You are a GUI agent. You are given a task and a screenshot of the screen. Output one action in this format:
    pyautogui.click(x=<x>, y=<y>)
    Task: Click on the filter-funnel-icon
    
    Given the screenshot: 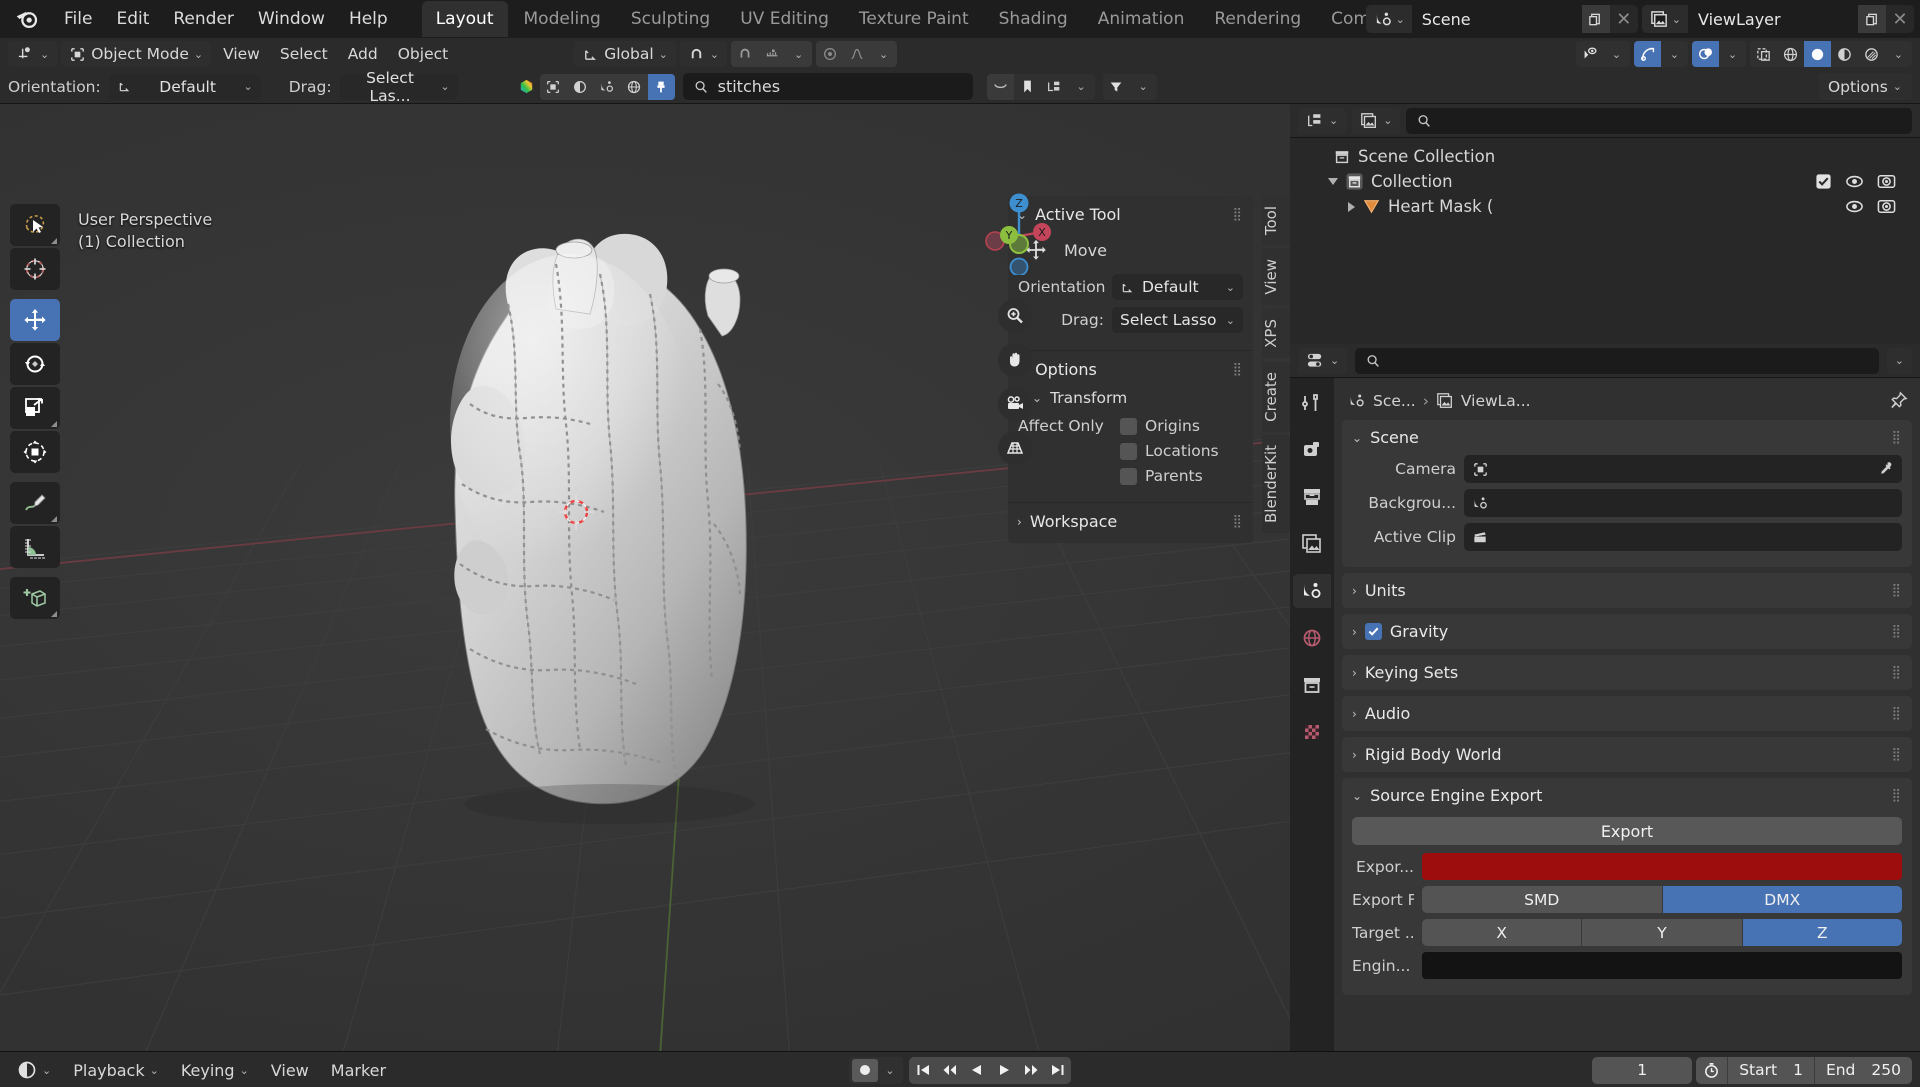 What is the action you would take?
    pyautogui.click(x=1116, y=87)
    